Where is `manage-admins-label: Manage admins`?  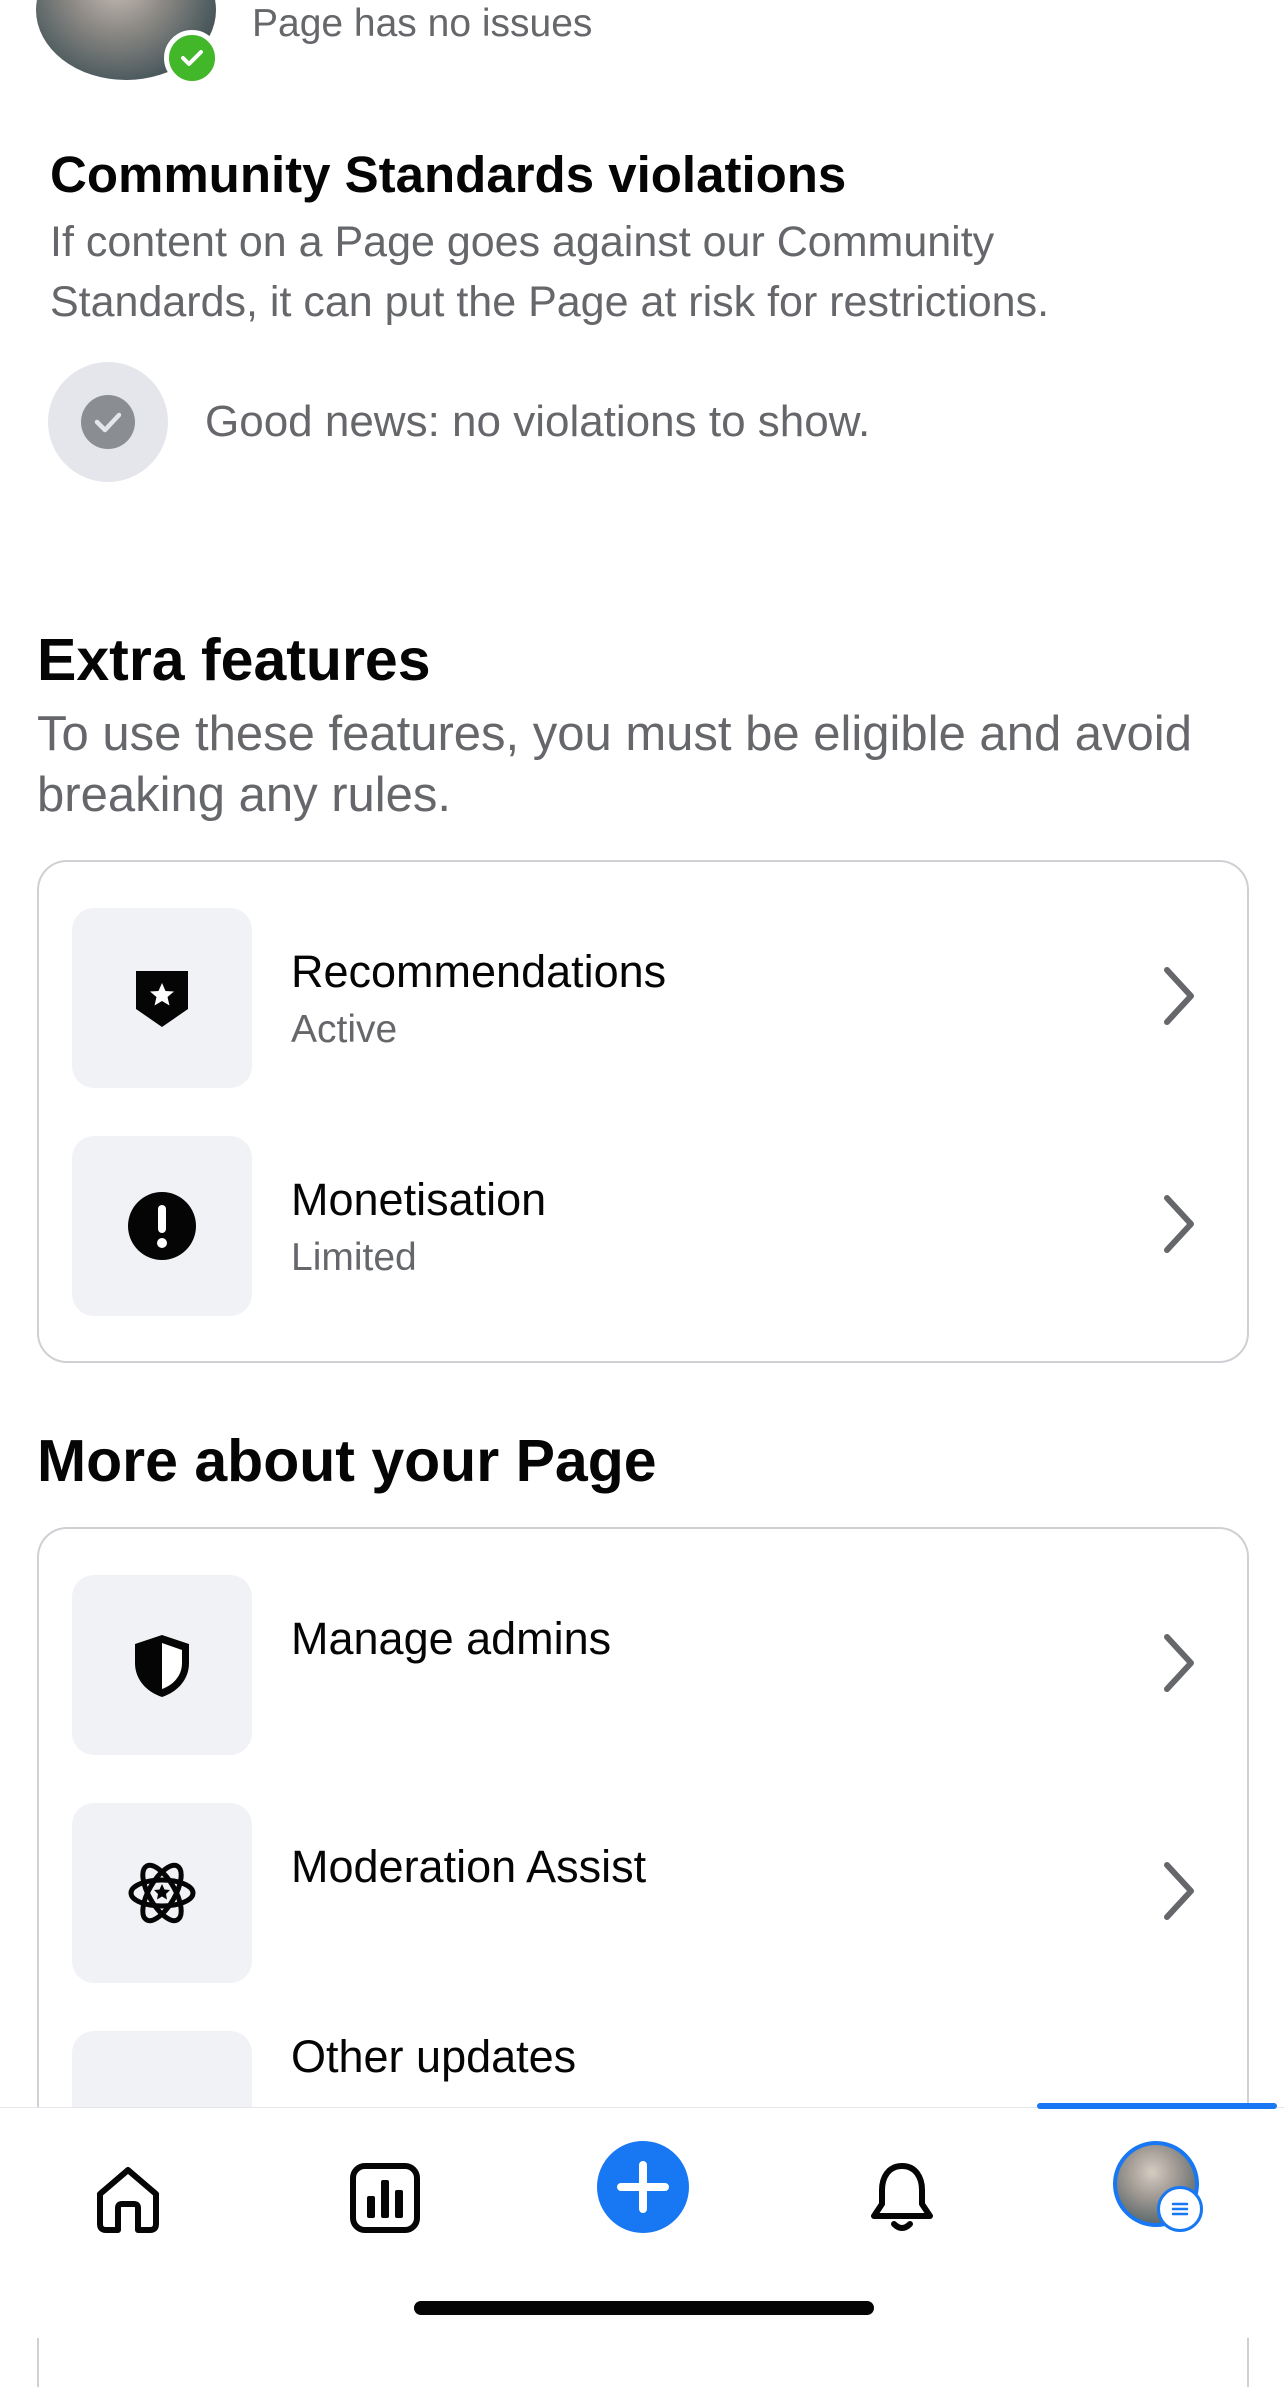 manage-admins-label: Manage admins is located at coordinates (451, 1638).